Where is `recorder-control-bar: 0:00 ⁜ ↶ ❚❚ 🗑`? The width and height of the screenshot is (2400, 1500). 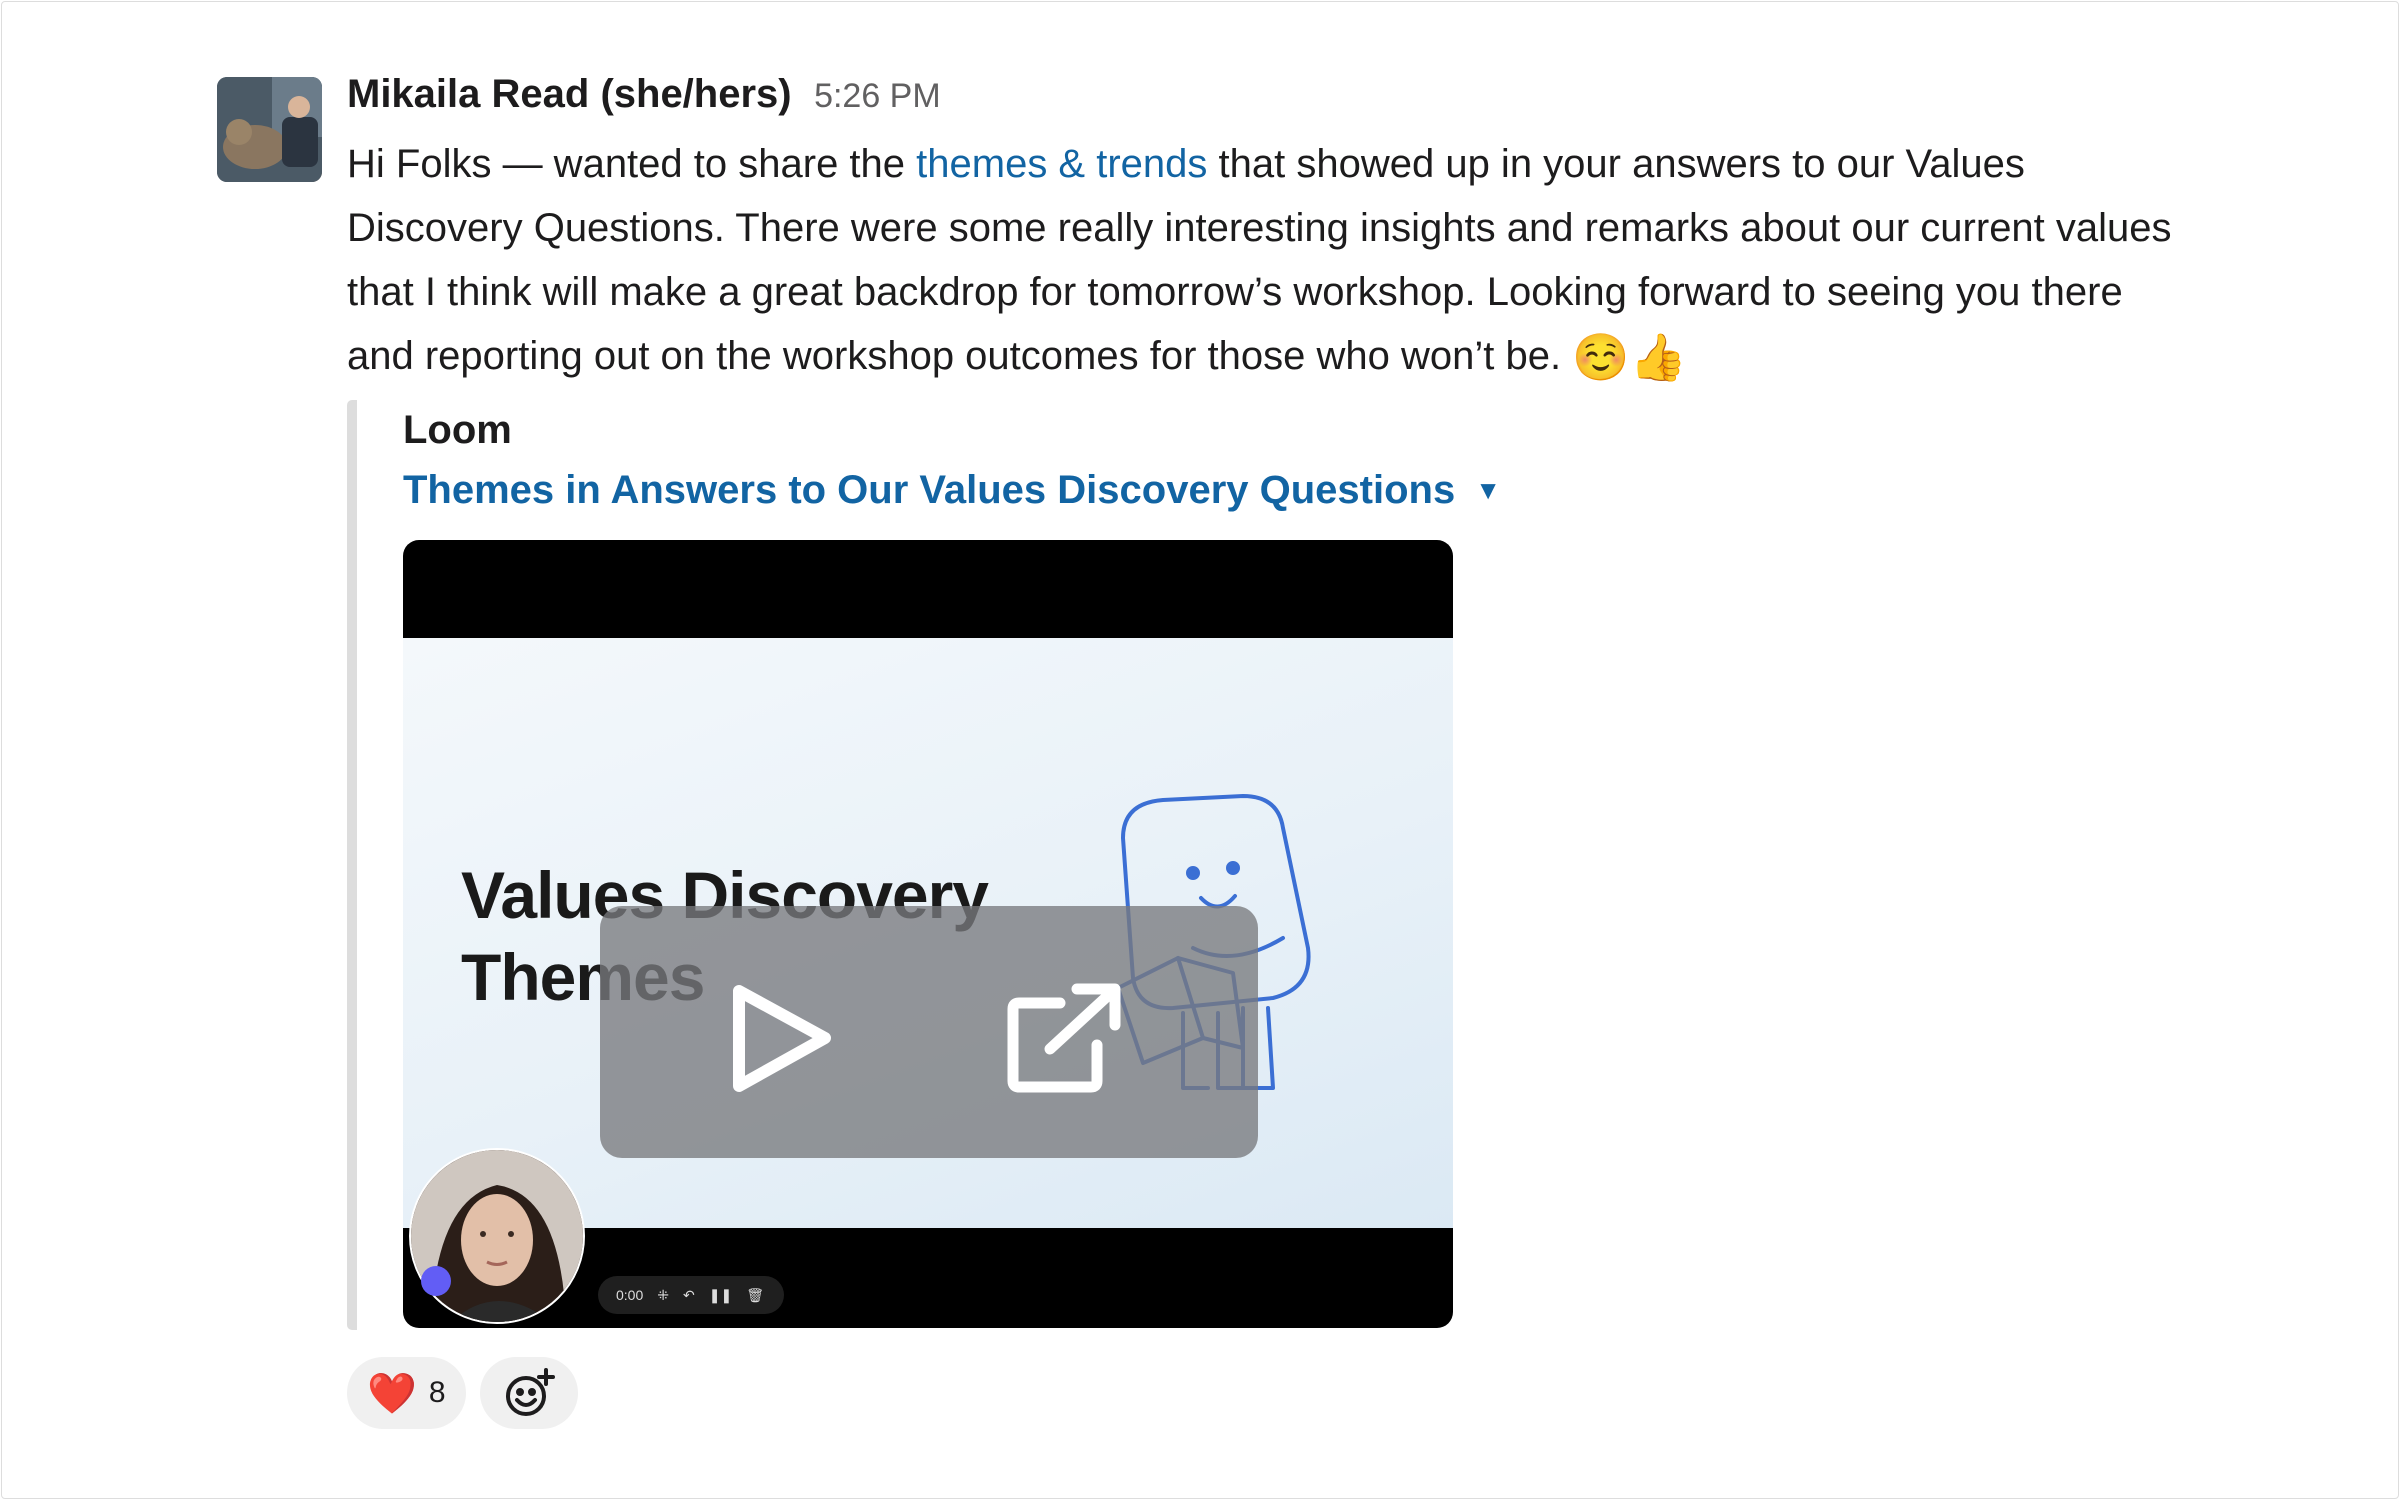
recorder-control-bar: 0:00 ⁜ ↶ ❚❚ 🗑 is located at coordinates (691, 1295).